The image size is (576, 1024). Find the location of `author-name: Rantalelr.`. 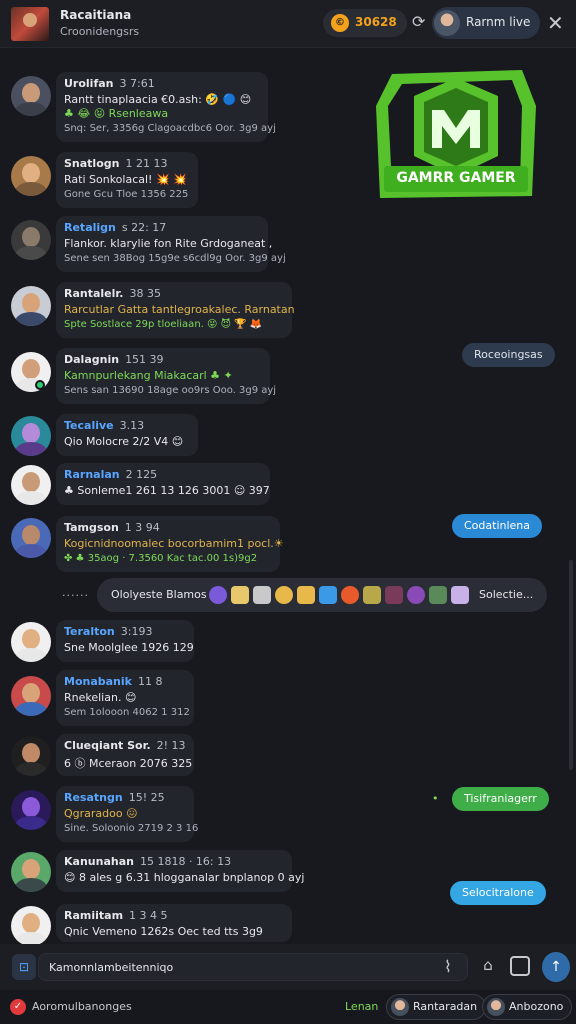

author-name: Rantalelr. is located at coordinates (93, 293).